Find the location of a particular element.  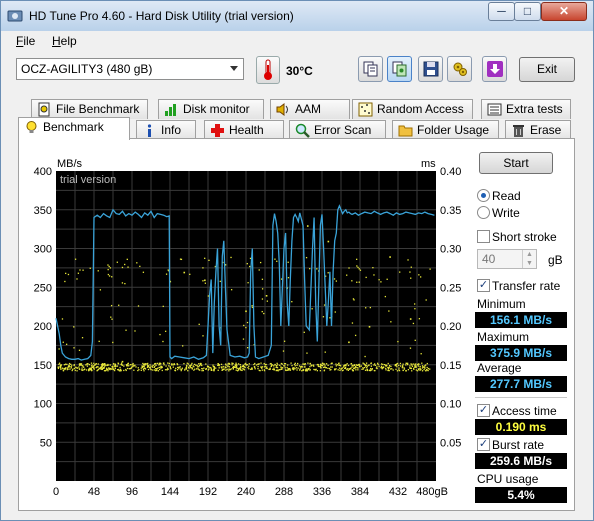

access-time-checkbox: ✓ is located at coordinates (483, 410).